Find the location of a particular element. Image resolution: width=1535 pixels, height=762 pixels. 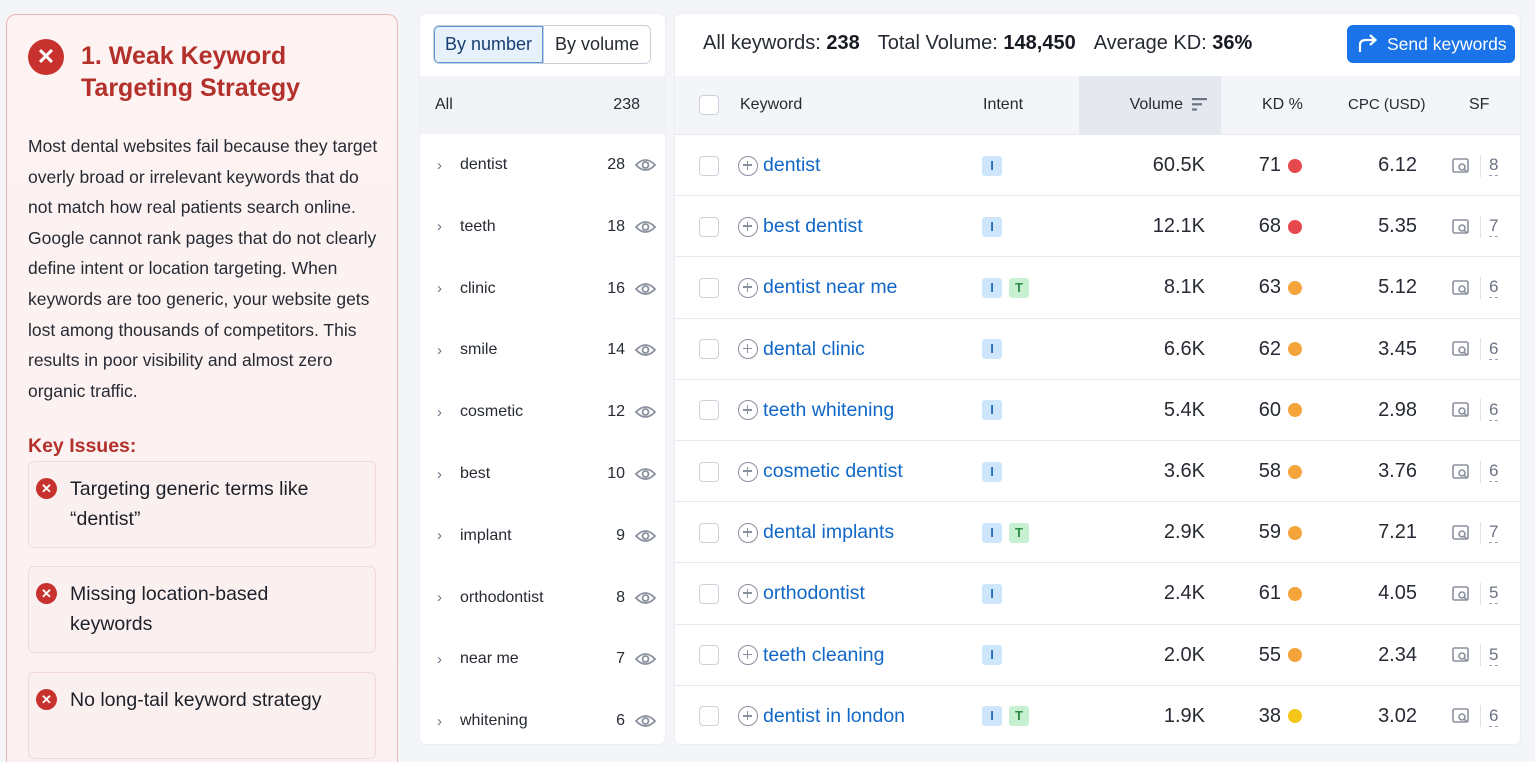

keyword-link: dentist near me is located at coordinates (830, 287).